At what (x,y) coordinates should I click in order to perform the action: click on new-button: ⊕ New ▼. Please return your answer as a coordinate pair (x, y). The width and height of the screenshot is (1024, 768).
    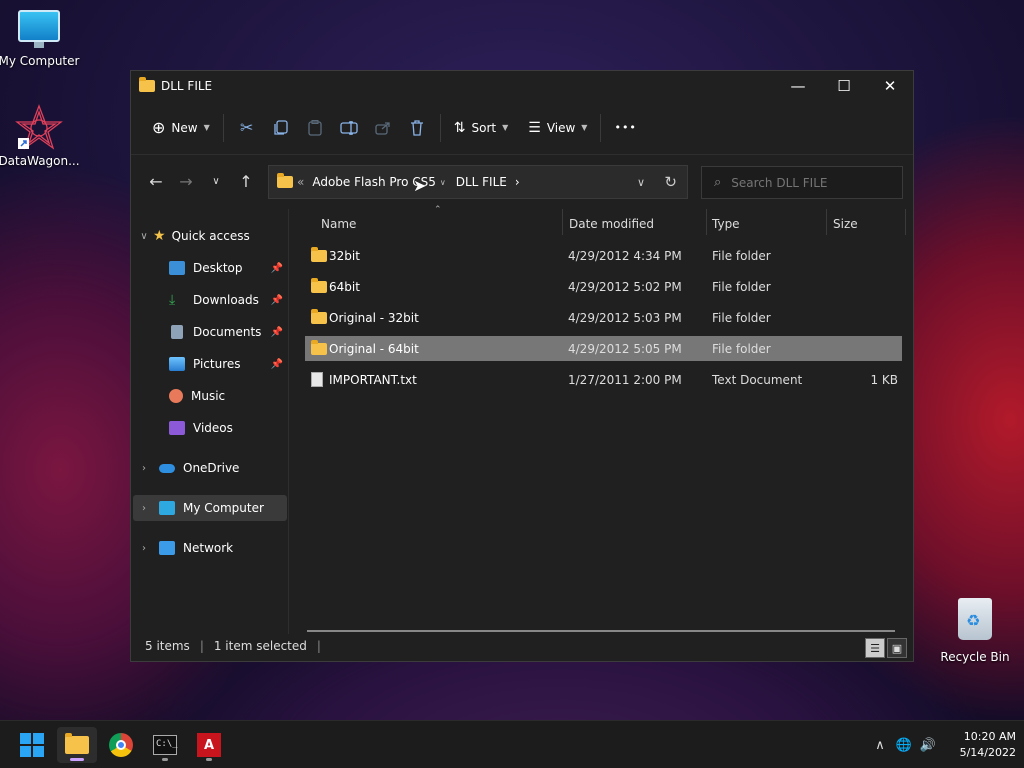
    Looking at the image, I should click on (181, 128).